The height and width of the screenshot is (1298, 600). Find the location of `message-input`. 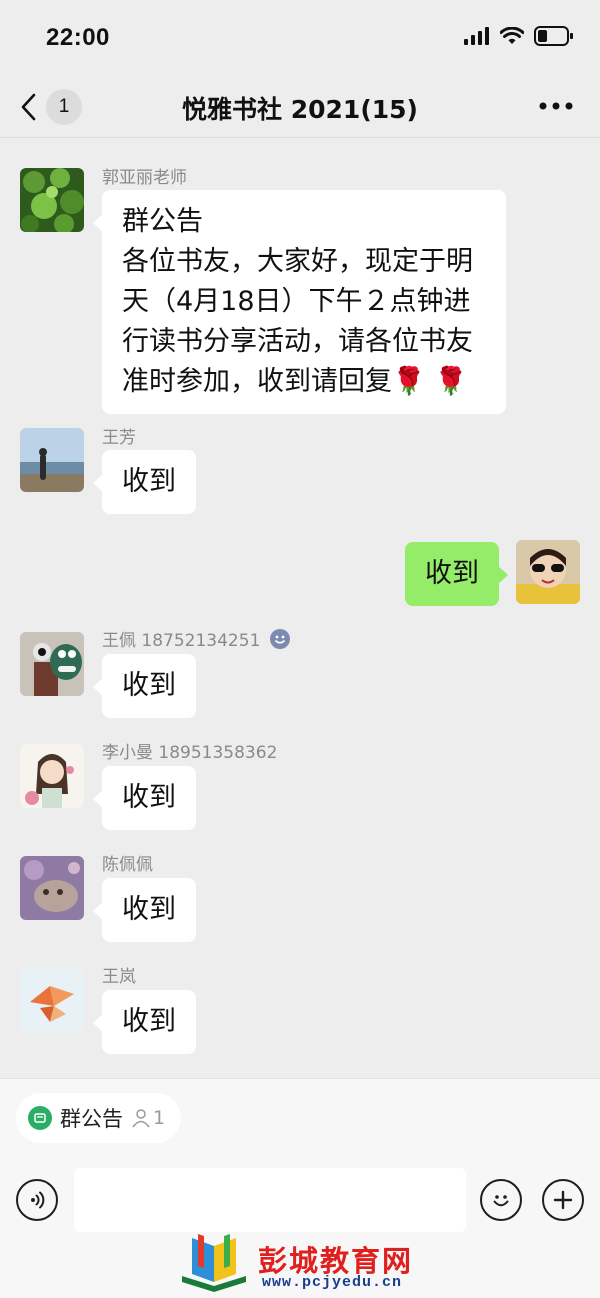

message-input is located at coordinates (270, 1200).